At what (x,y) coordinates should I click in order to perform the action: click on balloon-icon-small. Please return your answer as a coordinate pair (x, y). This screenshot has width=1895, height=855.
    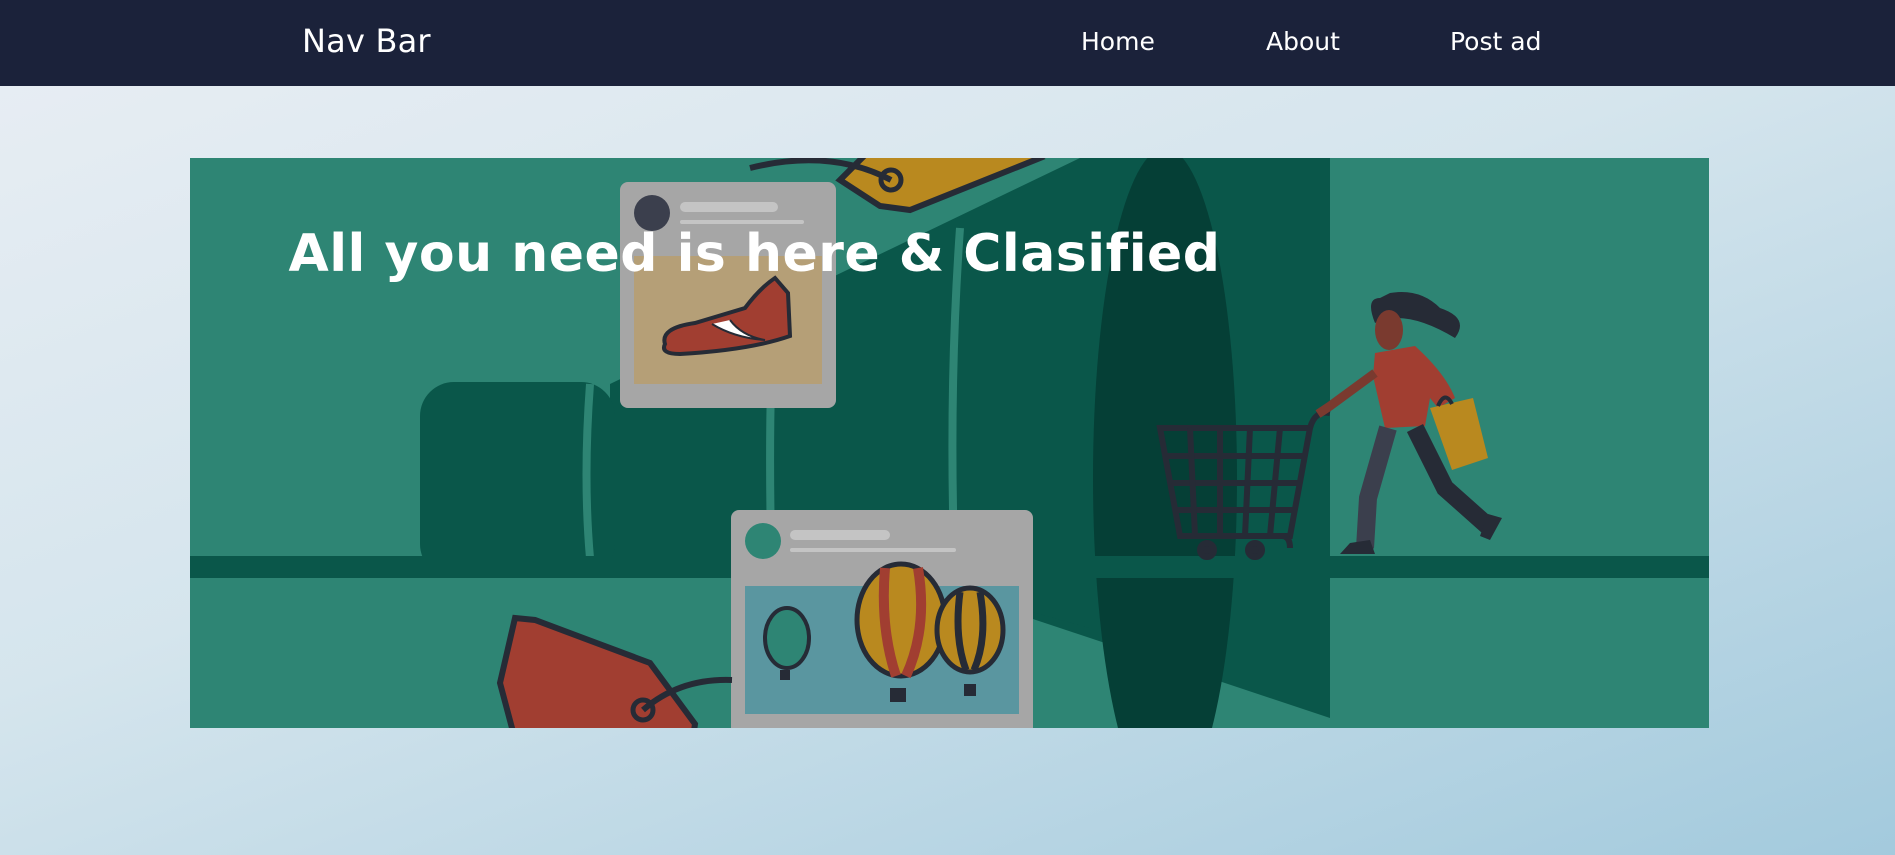
    Looking at the image, I should click on (787, 638).